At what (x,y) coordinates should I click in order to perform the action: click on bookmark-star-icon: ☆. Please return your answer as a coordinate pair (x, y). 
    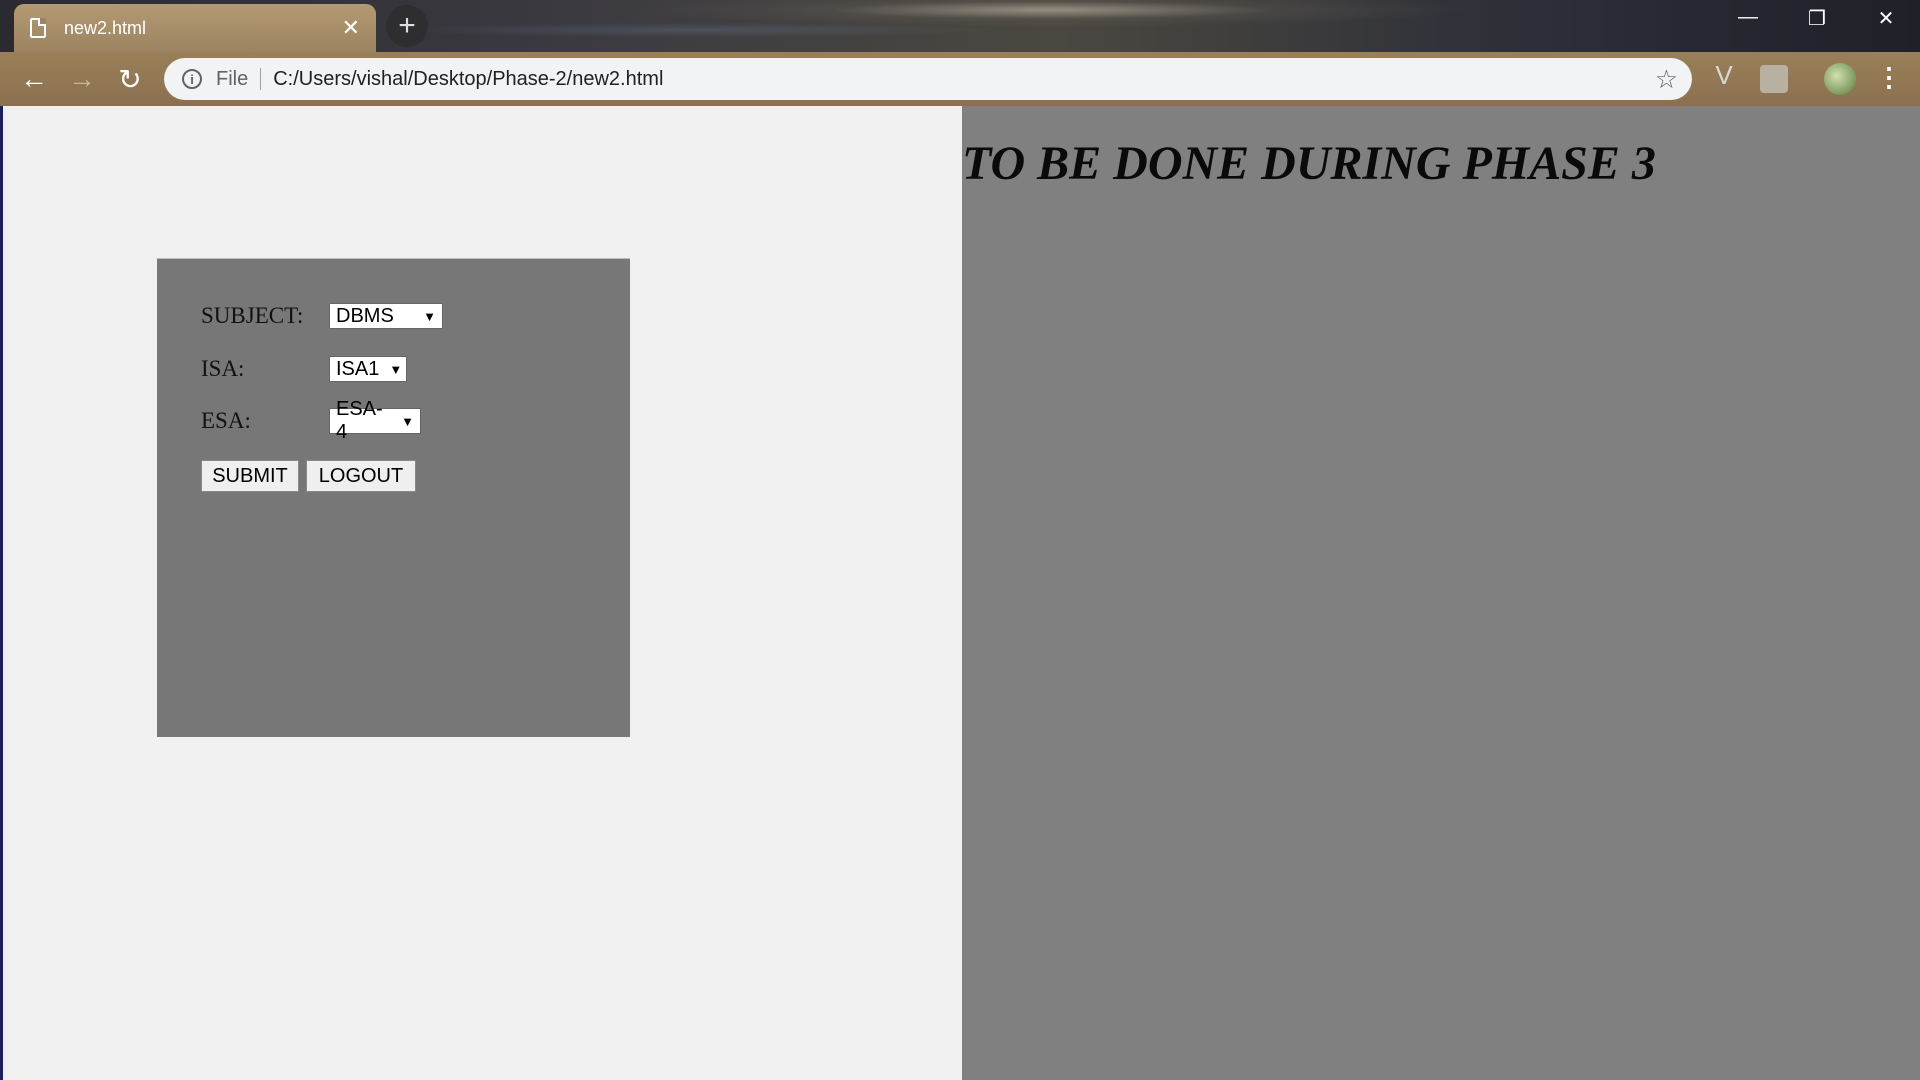
    Looking at the image, I should click on (1666, 79).